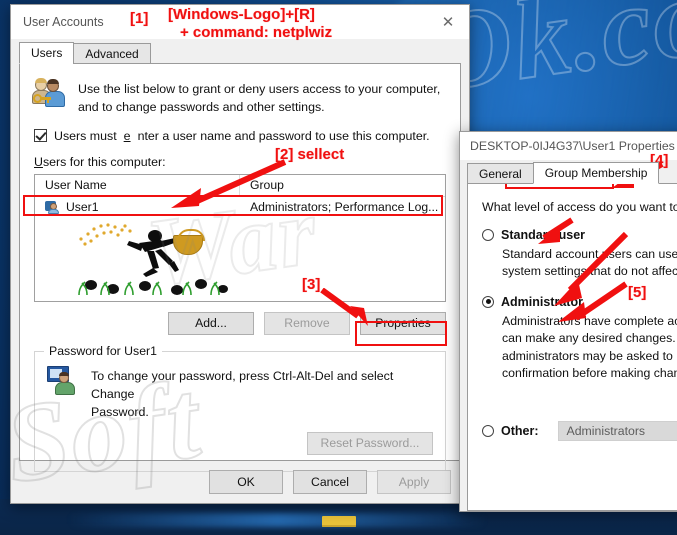 This screenshot has height=535, width=677. What do you see at coordinates (49, 94) in the screenshot?
I see `users-key-icon` at bounding box center [49, 94].